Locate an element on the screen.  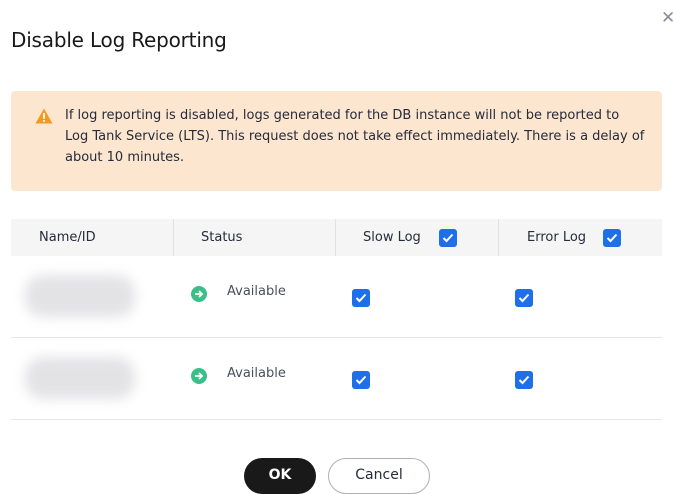
column-header-status: Status is located at coordinates (222, 237).